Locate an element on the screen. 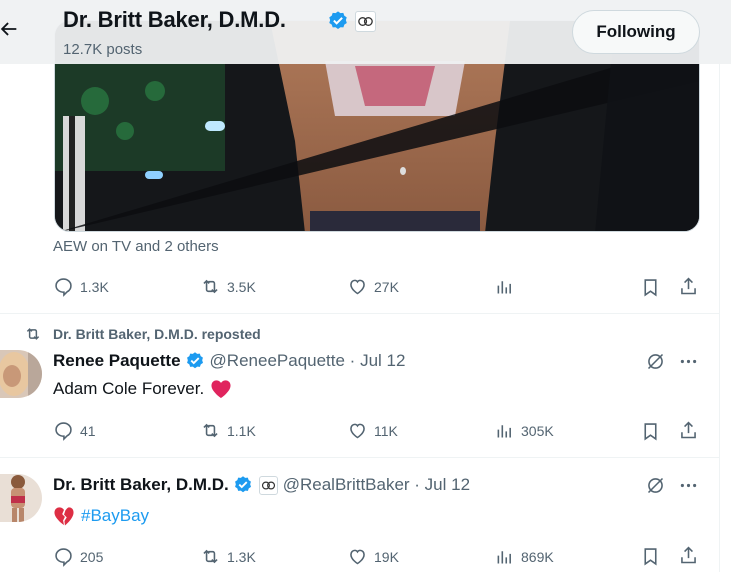 Image resolution: width=731 pixels, height=572 pixels. author-name: Dr. Britt Baker, D.M.D. is located at coordinates (141, 485).